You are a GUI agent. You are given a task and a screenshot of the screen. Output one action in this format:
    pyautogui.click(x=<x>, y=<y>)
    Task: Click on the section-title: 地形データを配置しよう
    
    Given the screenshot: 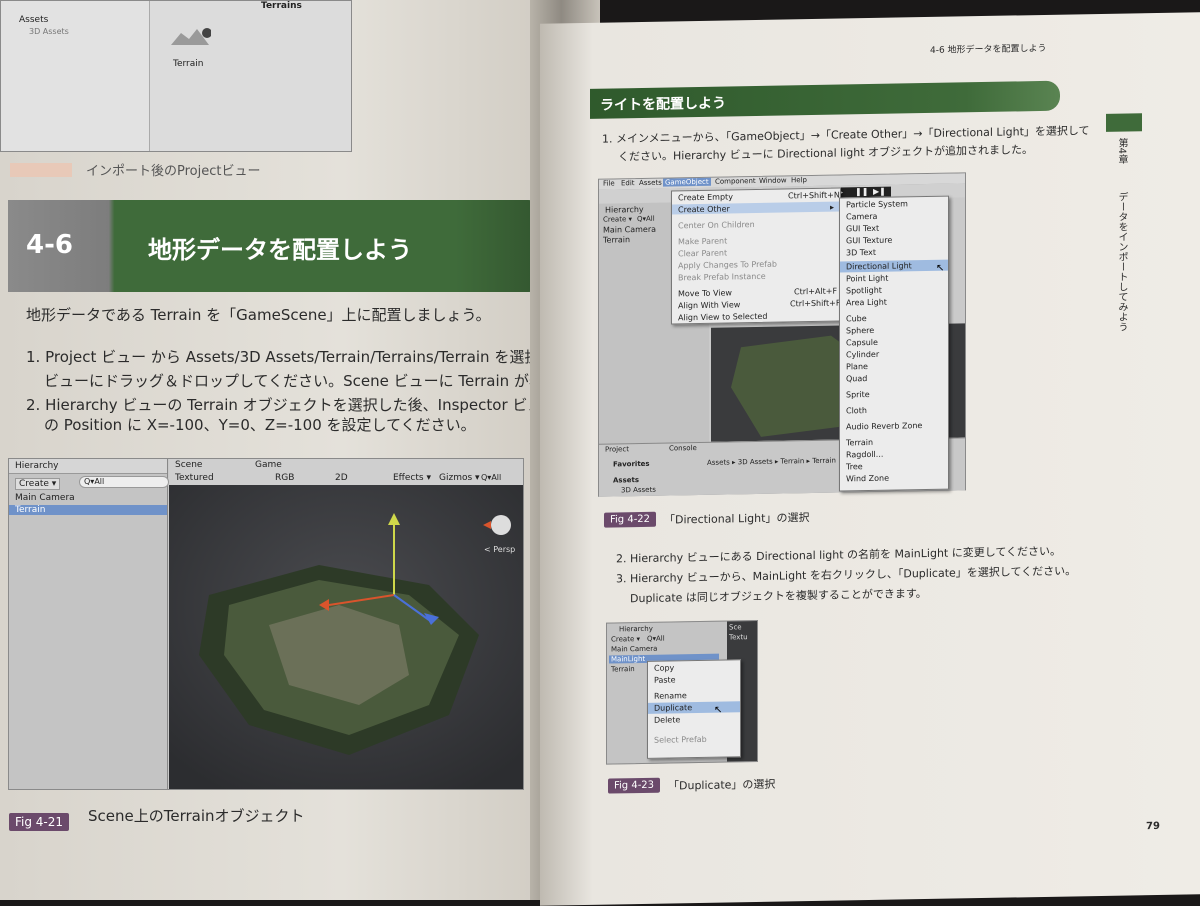 What is the action you would take?
    pyautogui.click(x=280, y=250)
    